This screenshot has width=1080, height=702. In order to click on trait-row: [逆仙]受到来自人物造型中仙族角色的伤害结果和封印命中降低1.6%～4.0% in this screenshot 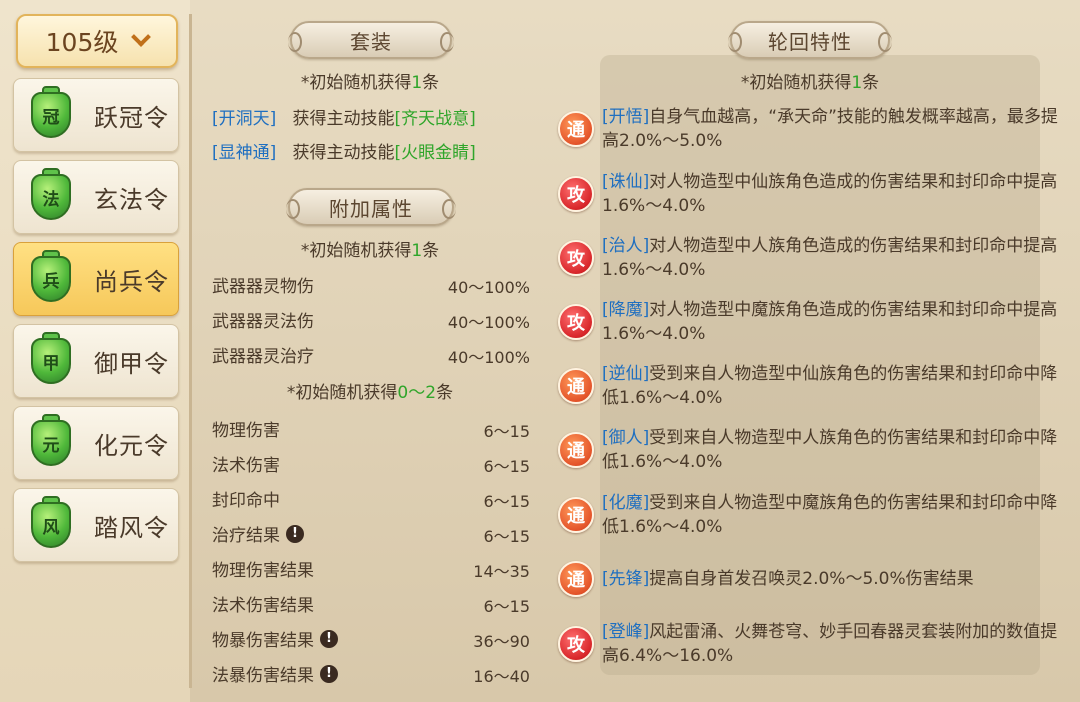, I will do `click(830, 386)`.